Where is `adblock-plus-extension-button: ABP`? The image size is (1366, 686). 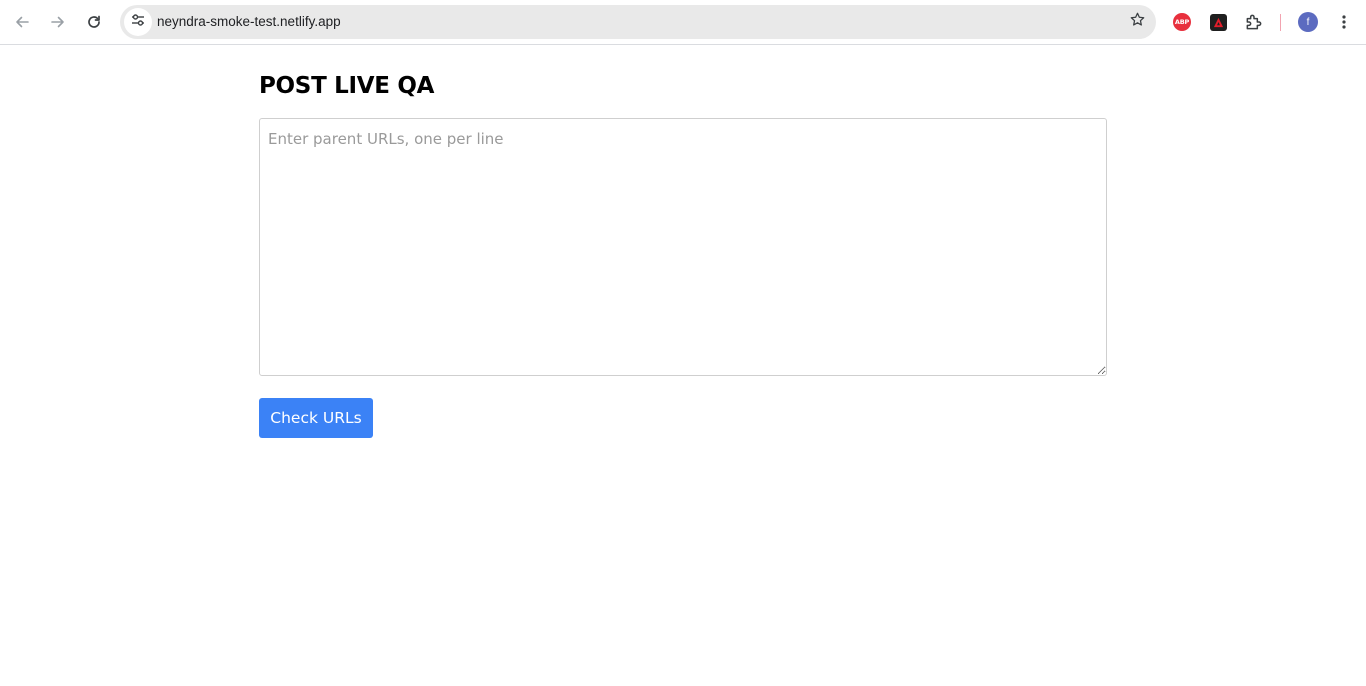 adblock-plus-extension-button: ABP is located at coordinates (1182, 22).